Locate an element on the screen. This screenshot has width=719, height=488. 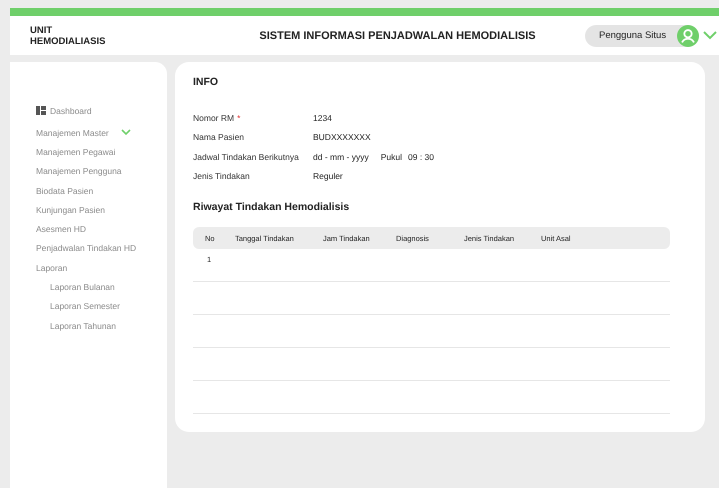
section-title: Riwayat Tindakan Hemodialisis is located at coordinates (271, 207).